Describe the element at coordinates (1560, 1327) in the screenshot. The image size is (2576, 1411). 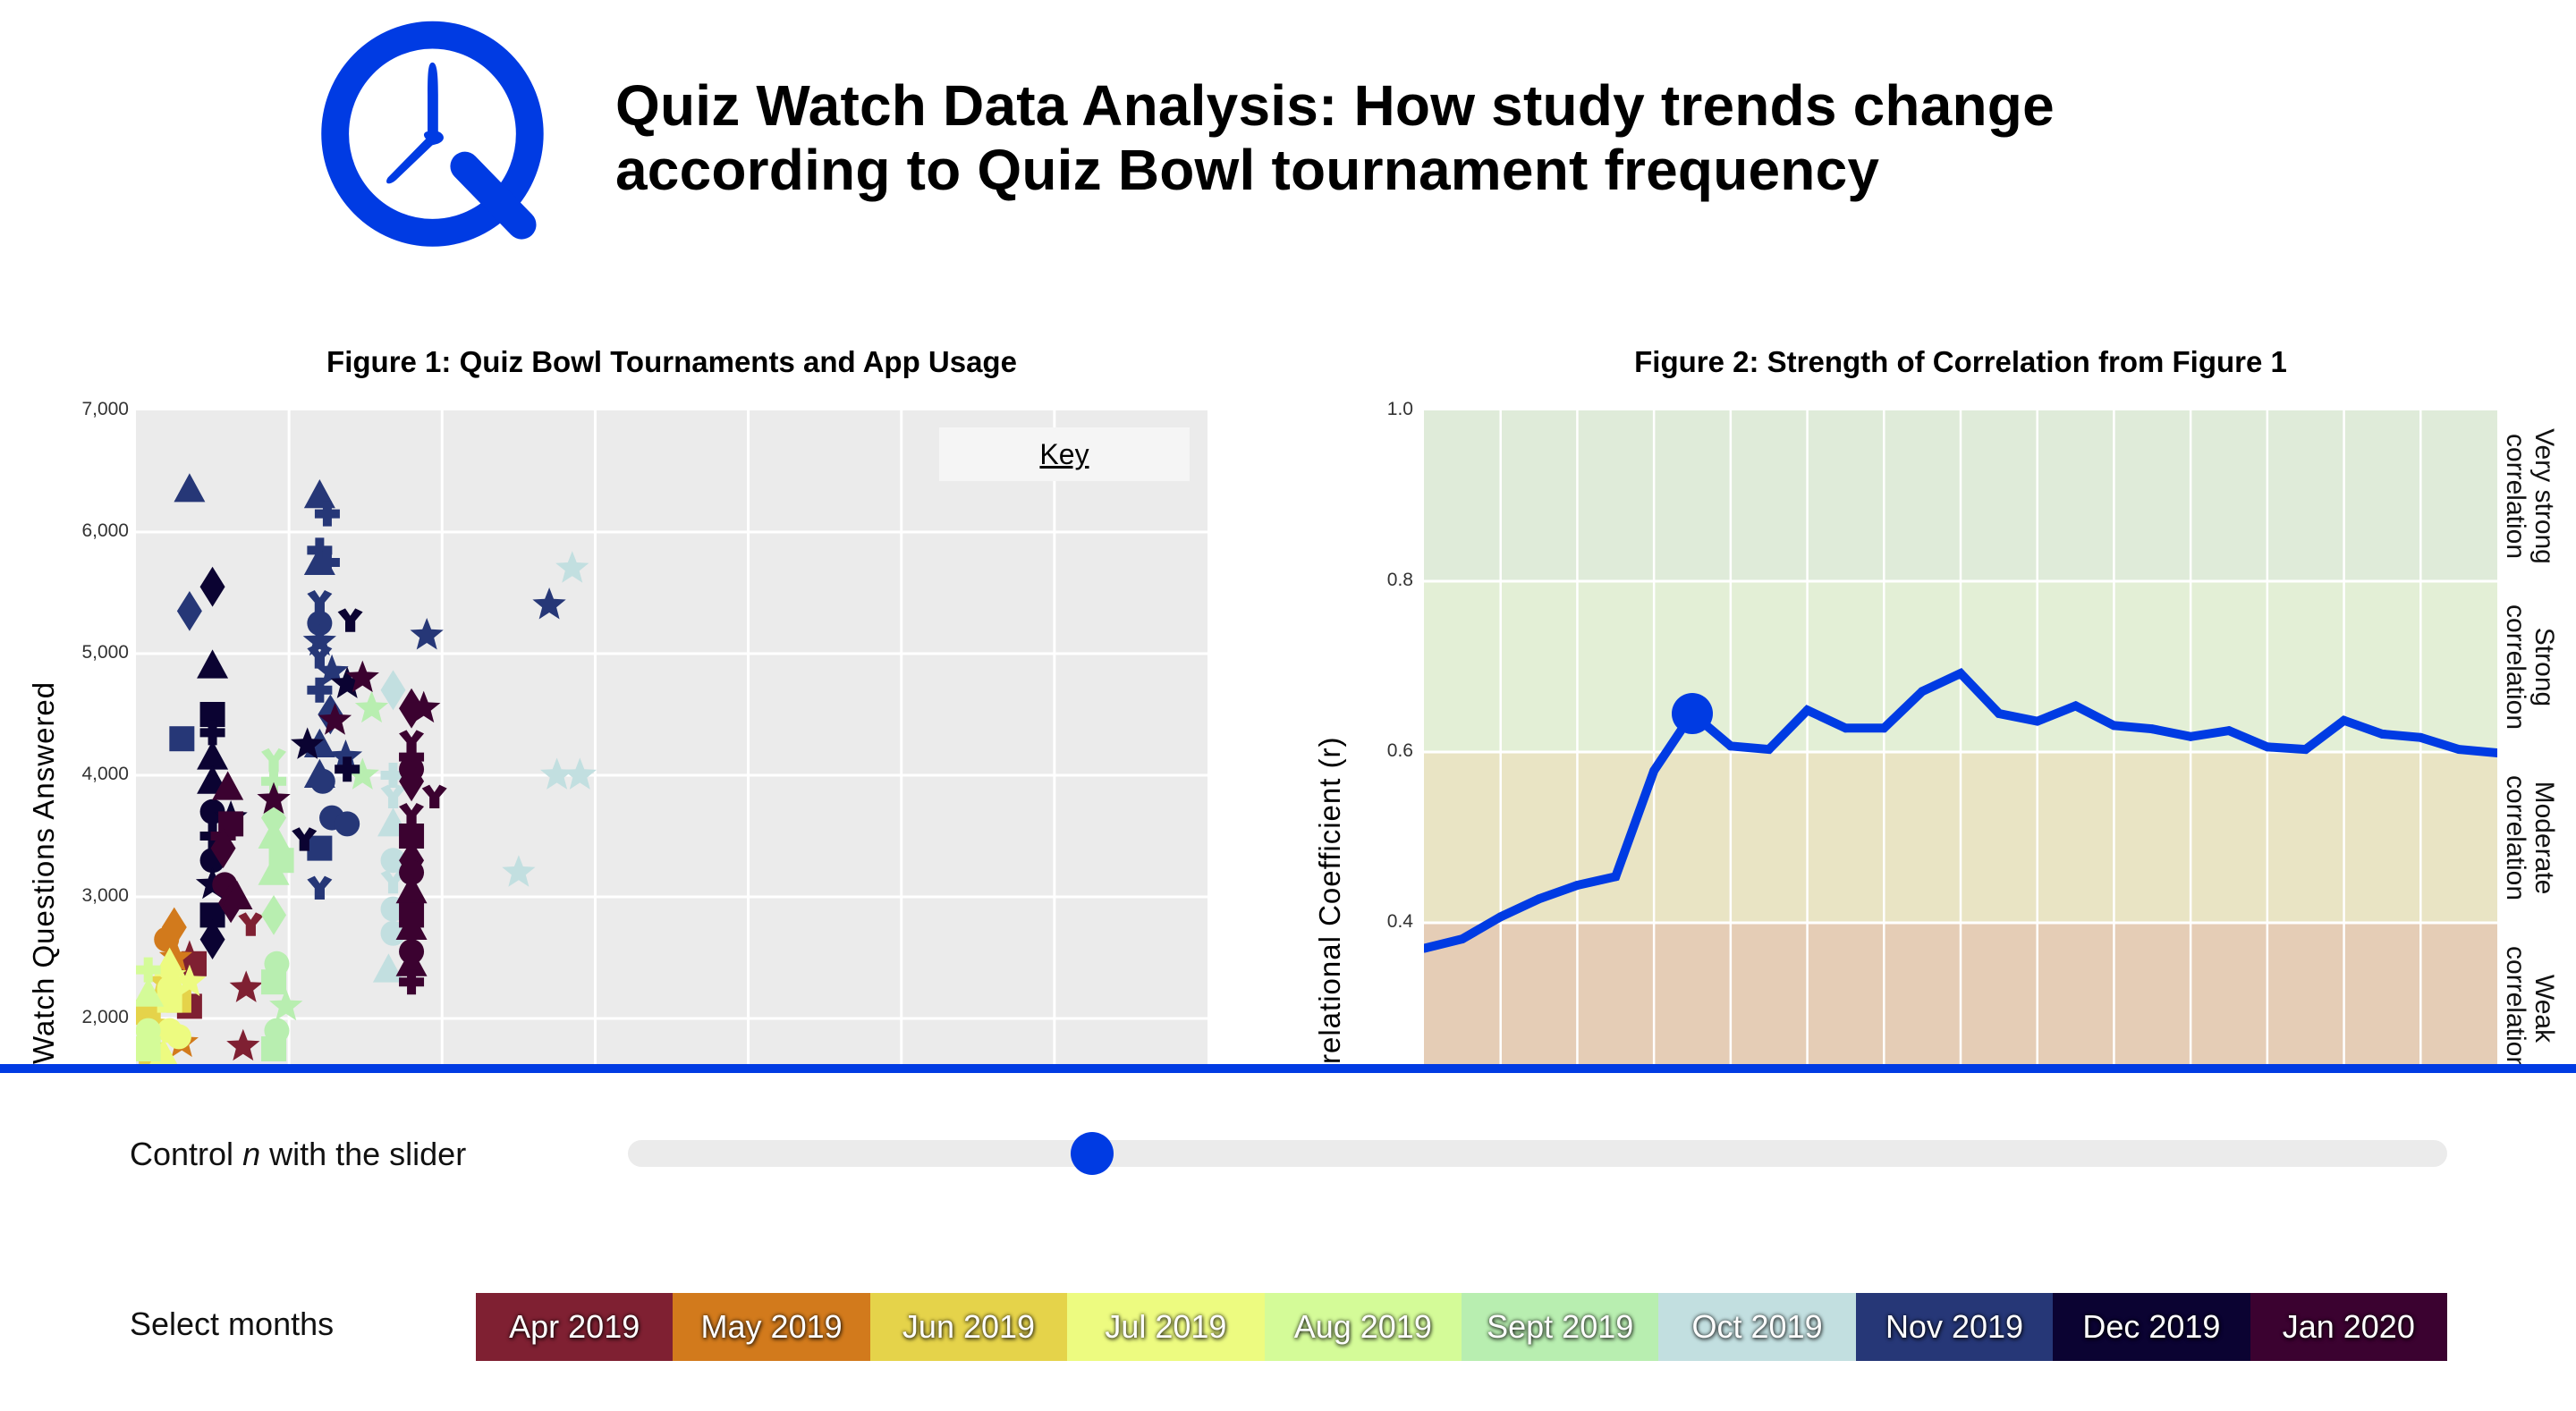
I see `month-button-sept-2019: Sept 2019` at that location.